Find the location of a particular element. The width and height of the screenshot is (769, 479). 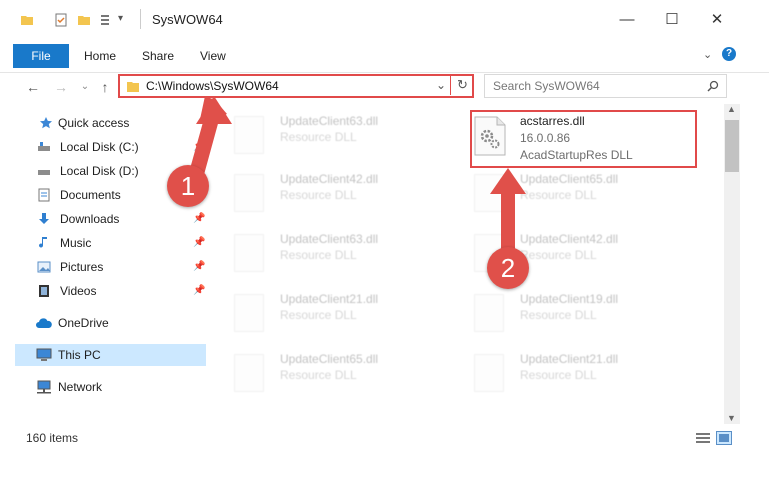

expand-ribbon-icon: ⌄ is located at coordinates (707, 54).